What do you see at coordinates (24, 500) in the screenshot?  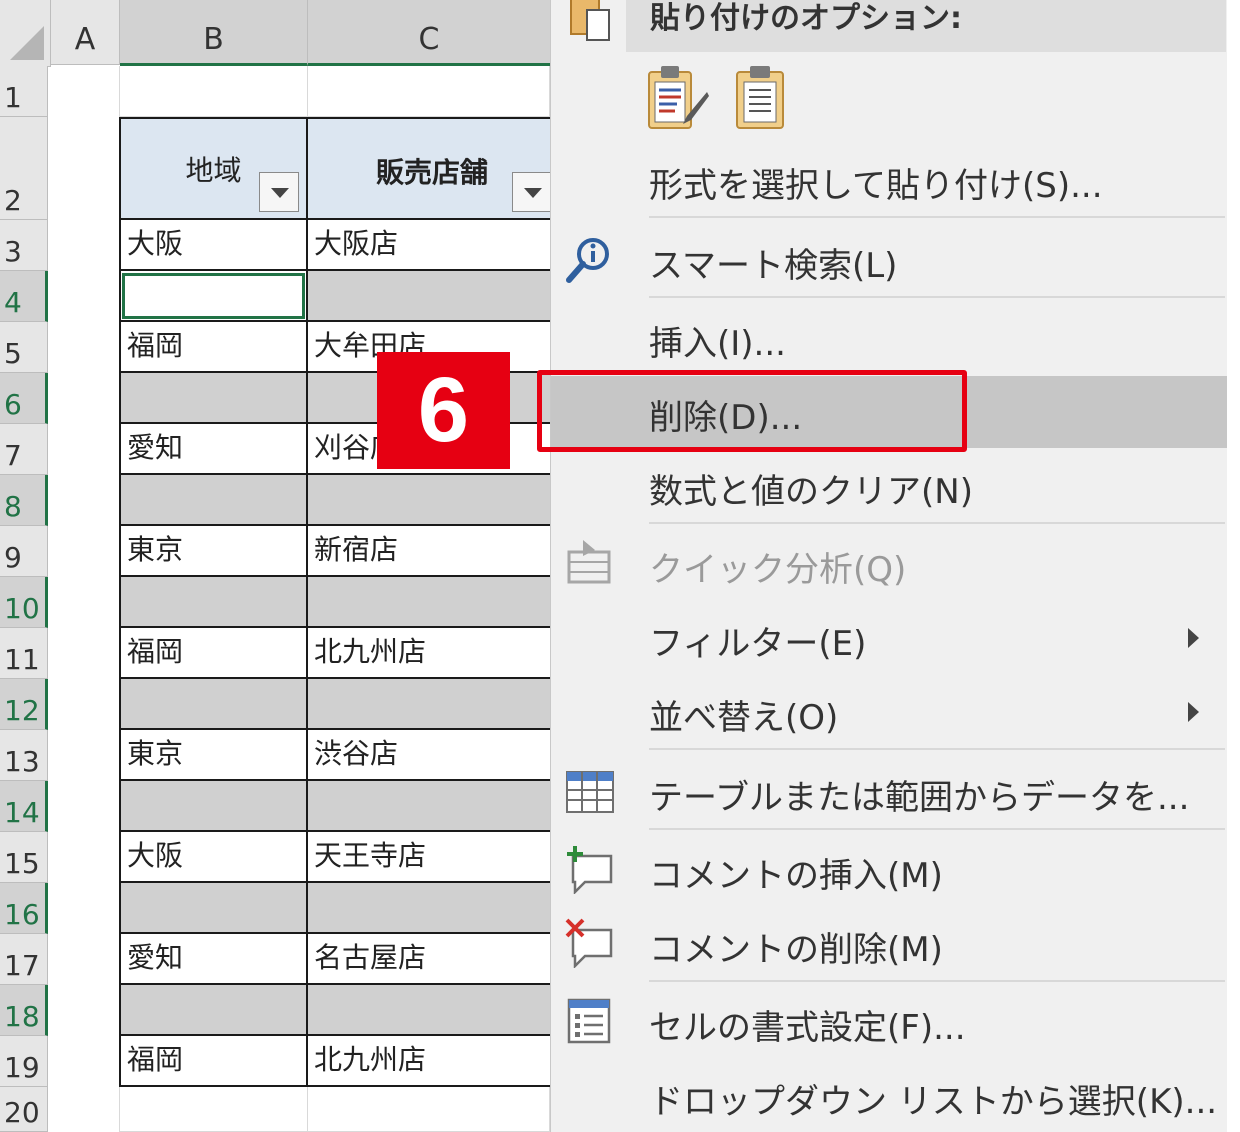 I see `row-header-8: 8` at bounding box center [24, 500].